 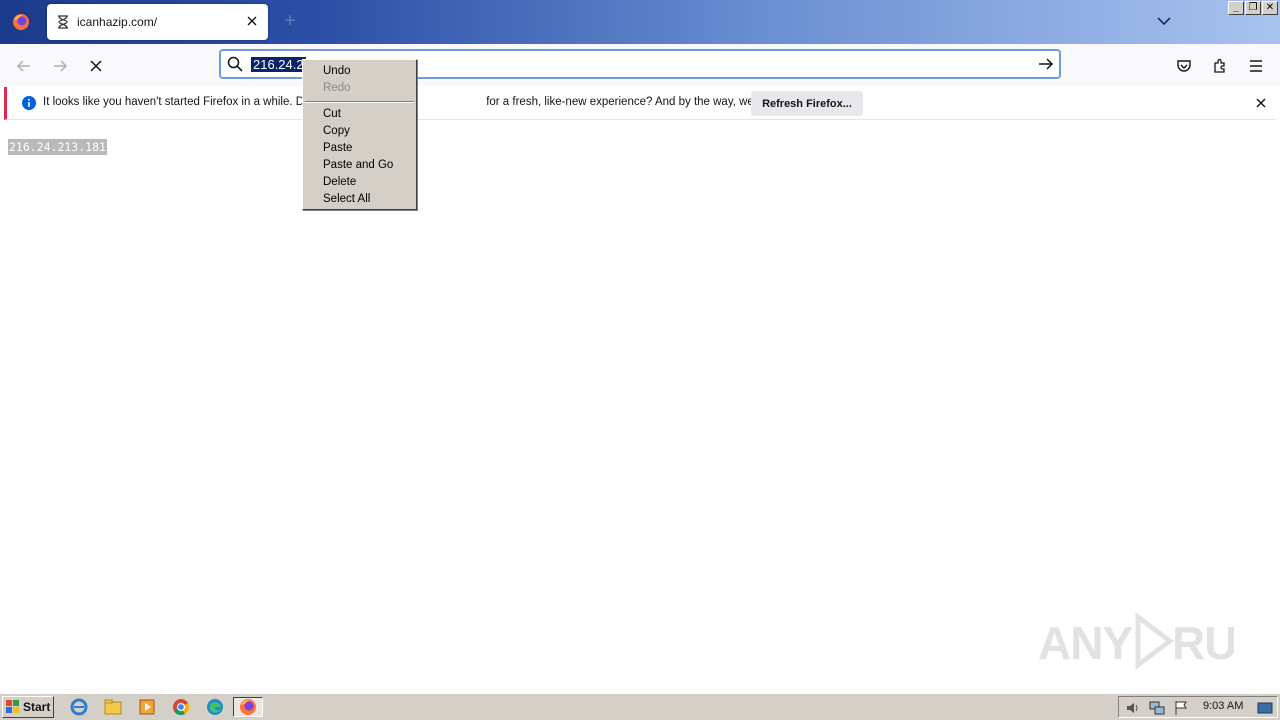 I want to click on close-notification-icon, so click(x=1261, y=104).